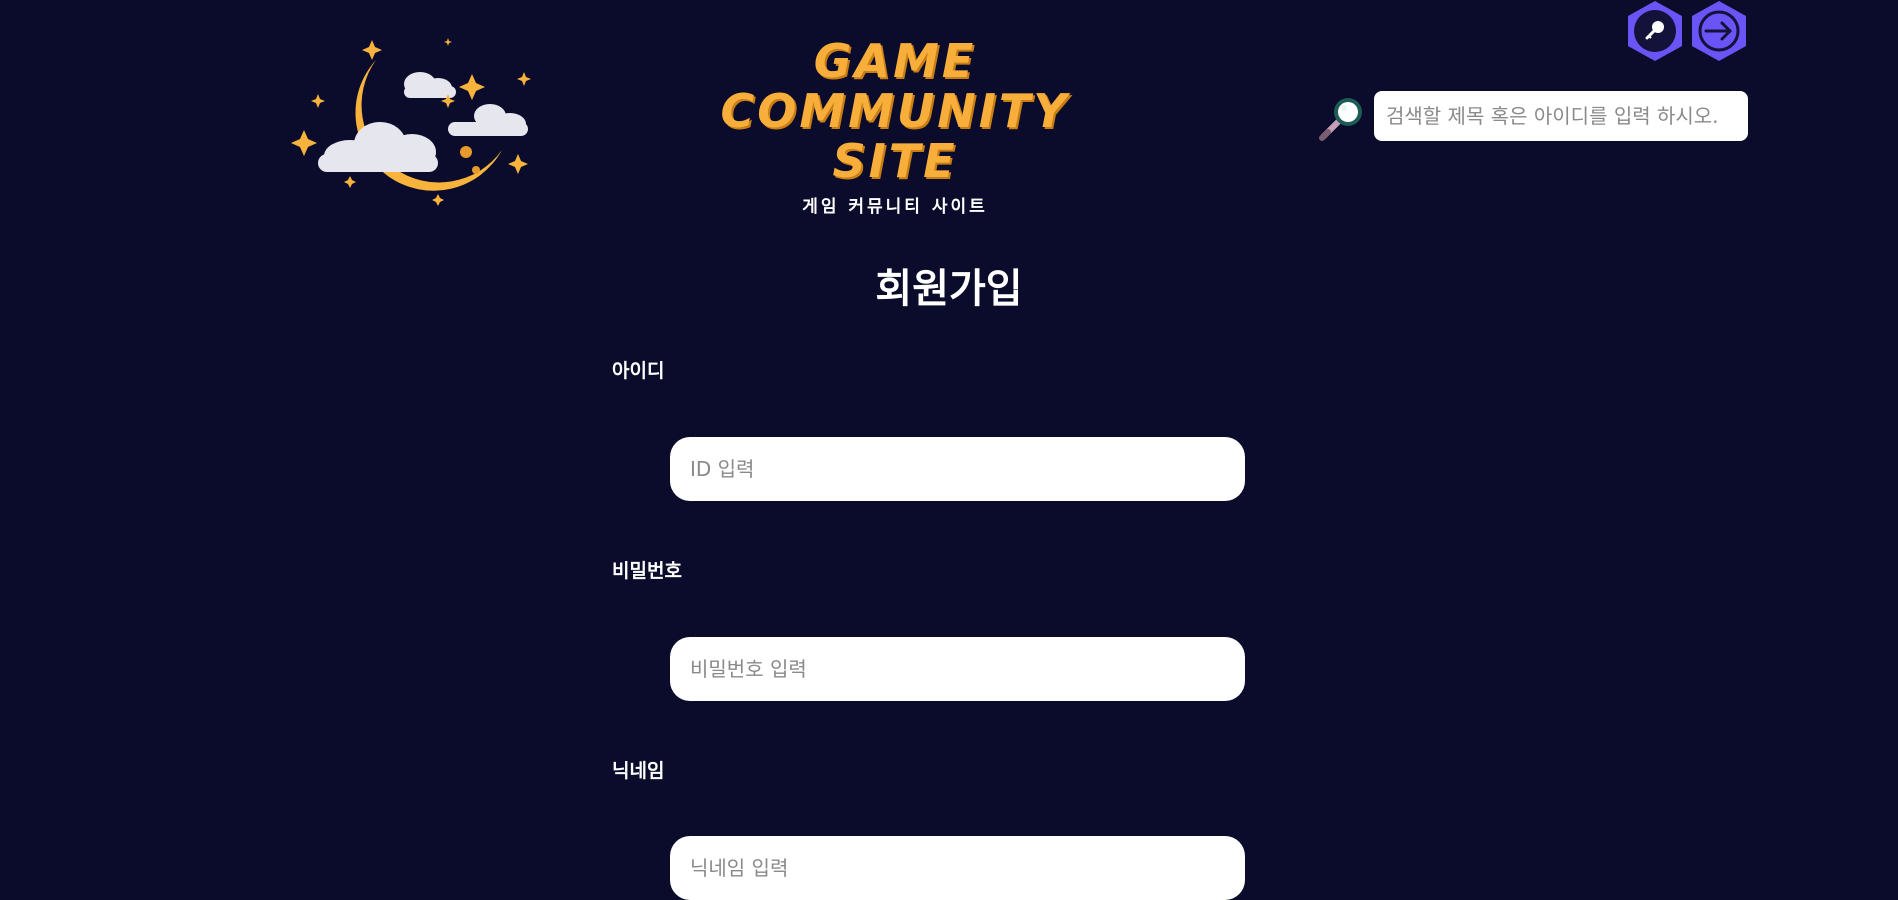 The width and height of the screenshot is (1898, 900). What do you see at coordinates (647, 571) in the screenshot?
I see `password-label: 비밀번호` at bounding box center [647, 571].